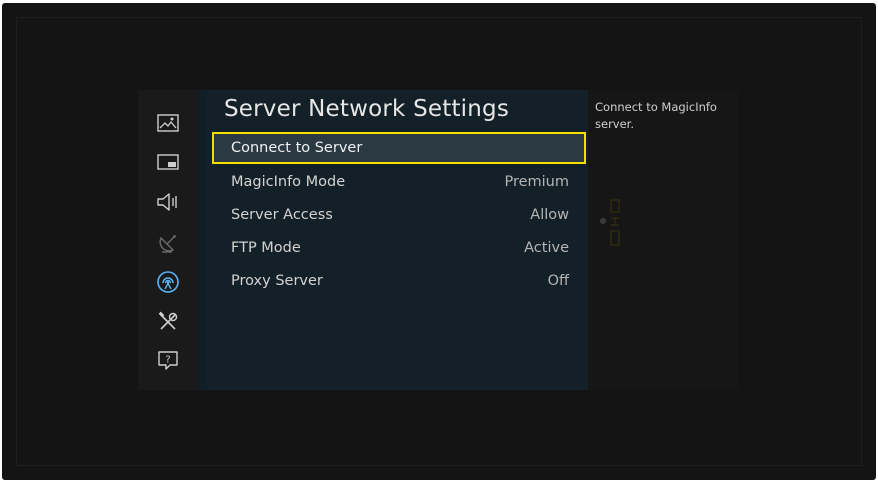 This screenshot has height=482, width=878. I want to click on menu-item-proxy-server: Proxy Server Off, so click(399, 281).